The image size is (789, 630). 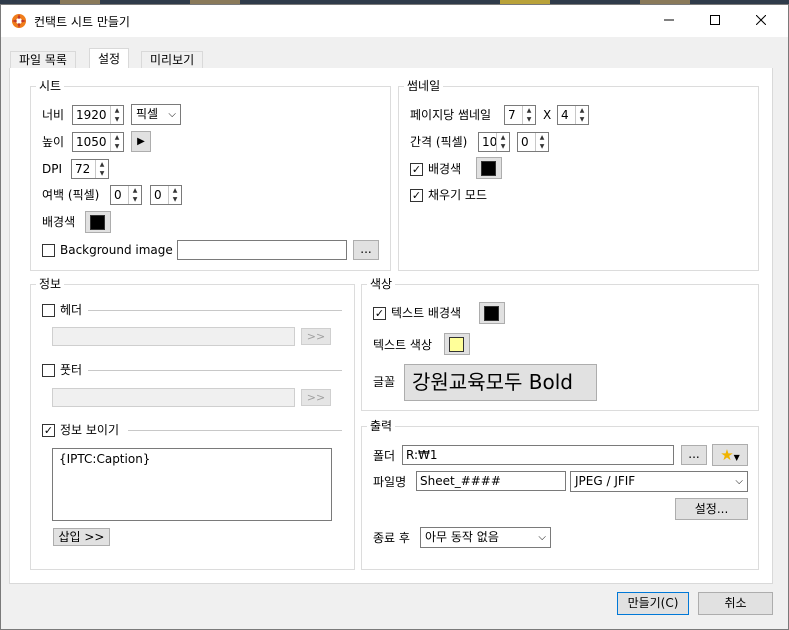 I want to click on margin-y-stepper: 0 ▲ ▼, so click(x=166, y=195).